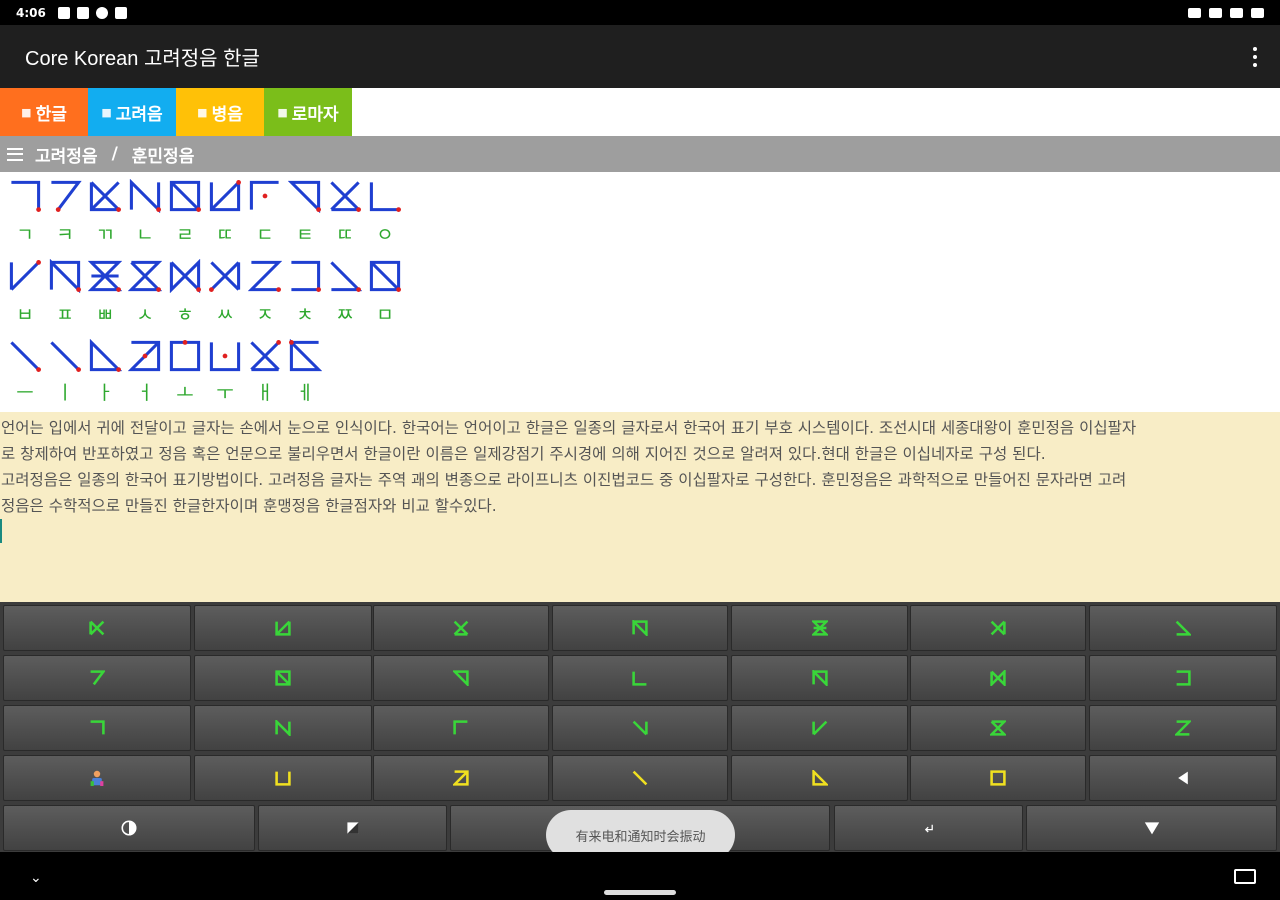 This screenshot has width=1280, height=900. What do you see at coordinates (1151, 828) in the screenshot?
I see `hide-keyboard-key` at bounding box center [1151, 828].